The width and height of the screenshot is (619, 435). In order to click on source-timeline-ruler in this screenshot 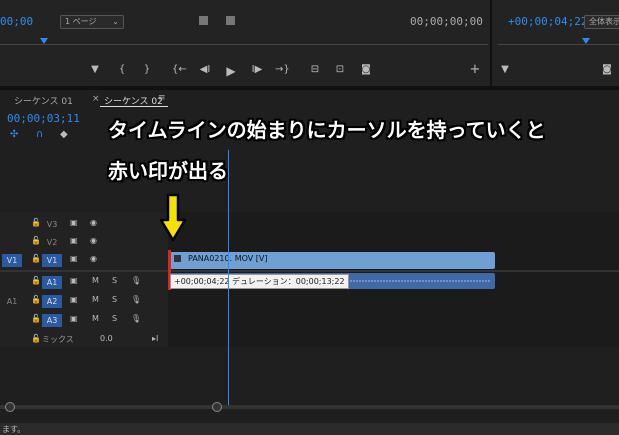, I will do `click(244, 44)`.